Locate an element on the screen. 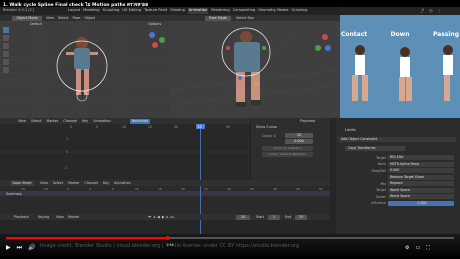  viewport-menu-item: Object is located at coordinates (89, 18).